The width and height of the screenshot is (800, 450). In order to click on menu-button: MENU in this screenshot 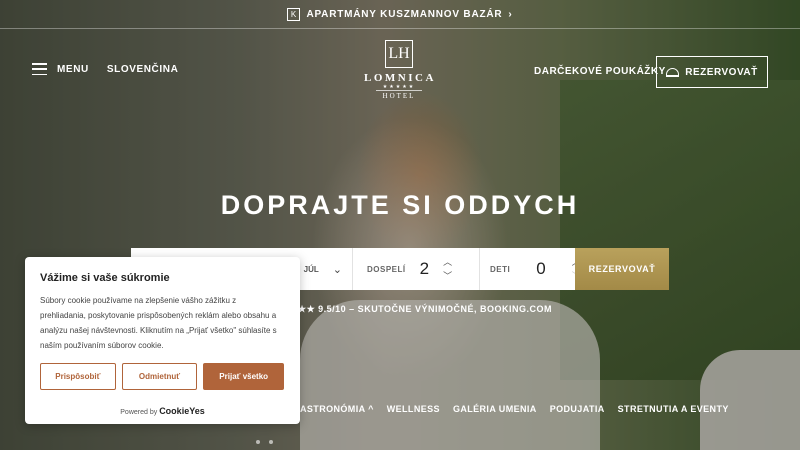, I will do `click(73, 69)`.